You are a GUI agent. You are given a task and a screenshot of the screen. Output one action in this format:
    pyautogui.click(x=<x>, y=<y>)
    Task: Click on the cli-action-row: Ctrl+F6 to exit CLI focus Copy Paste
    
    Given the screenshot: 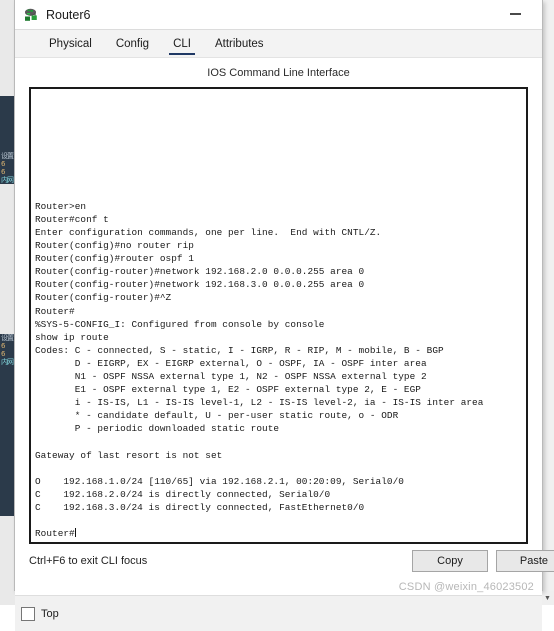 What is the action you would take?
    pyautogui.click(x=284, y=561)
    